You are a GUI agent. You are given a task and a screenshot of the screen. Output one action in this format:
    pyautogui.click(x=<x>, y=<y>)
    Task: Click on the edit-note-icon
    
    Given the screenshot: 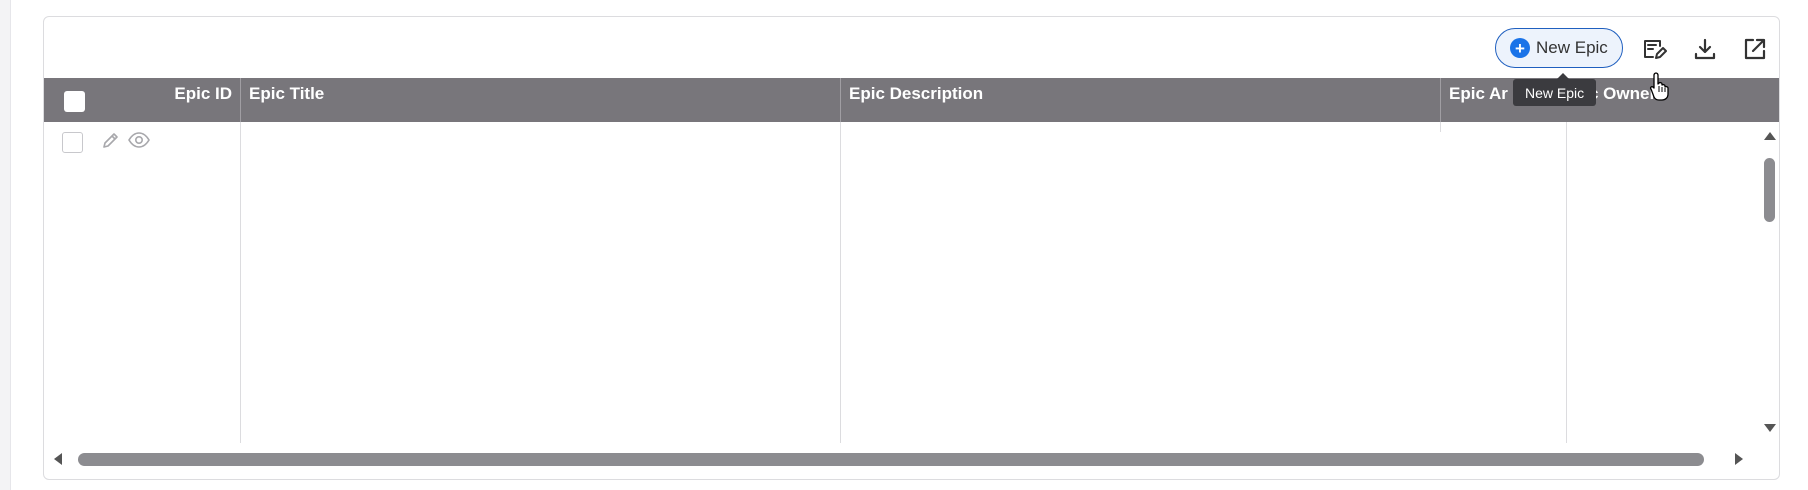 What is the action you would take?
    pyautogui.click(x=1654, y=49)
    